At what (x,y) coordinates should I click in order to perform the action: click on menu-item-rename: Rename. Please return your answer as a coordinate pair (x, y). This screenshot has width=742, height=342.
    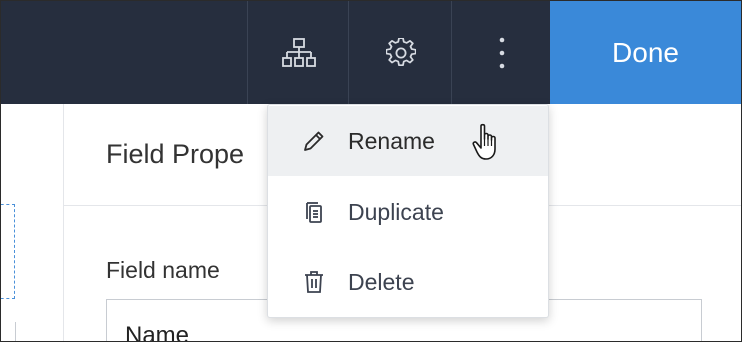
    Looking at the image, I should click on (408, 141).